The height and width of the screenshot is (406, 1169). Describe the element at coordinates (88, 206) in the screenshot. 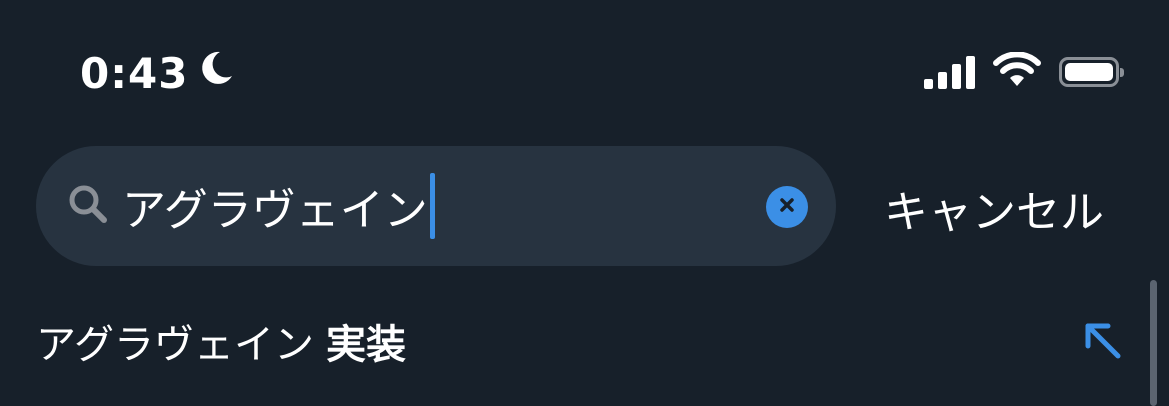

I see `search-icon` at that location.